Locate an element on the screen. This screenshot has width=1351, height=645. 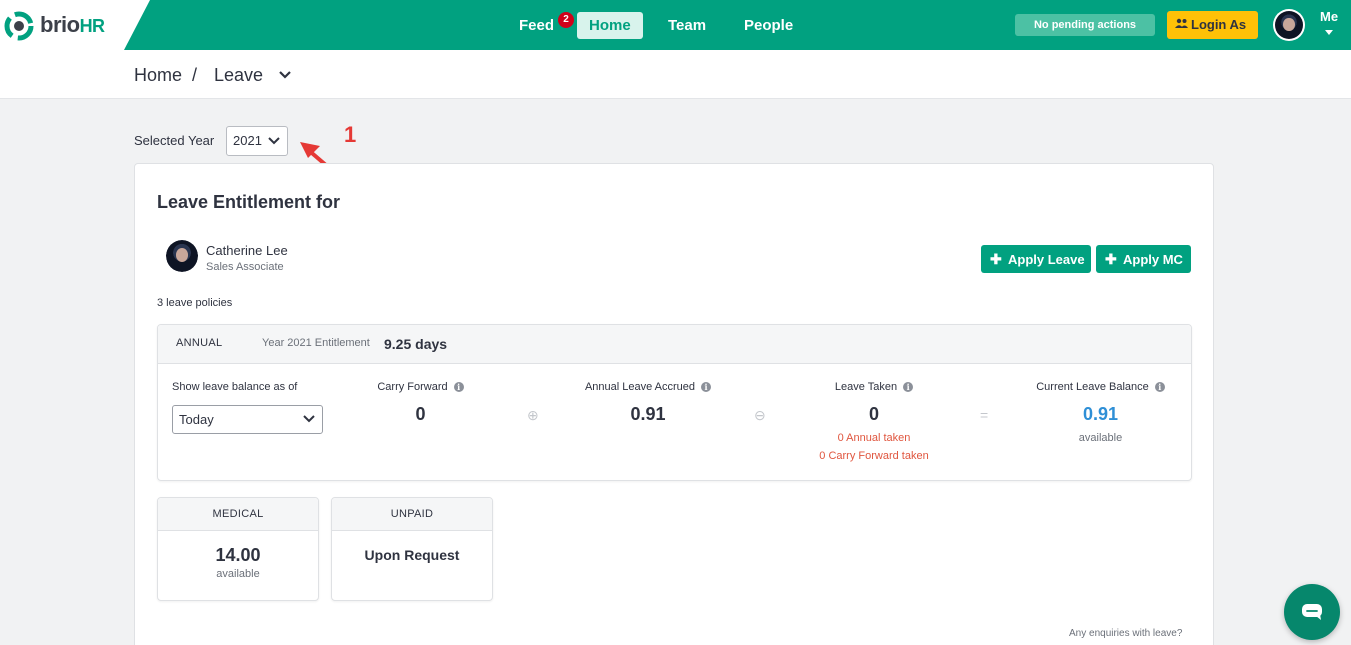
employee-avatar is located at coordinates (182, 256).